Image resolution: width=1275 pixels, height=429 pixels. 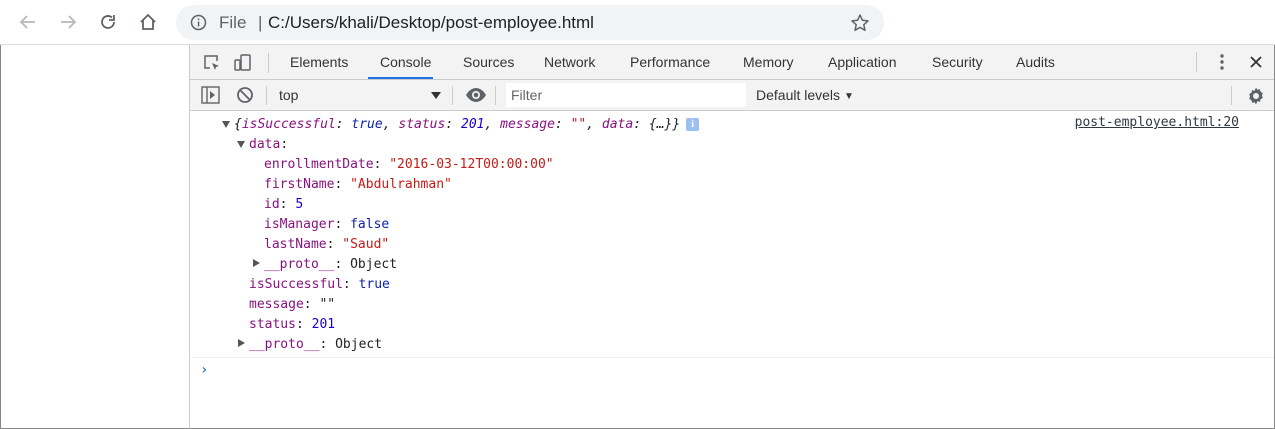 What do you see at coordinates (860, 23) in the screenshot?
I see `star-icon` at bounding box center [860, 23].